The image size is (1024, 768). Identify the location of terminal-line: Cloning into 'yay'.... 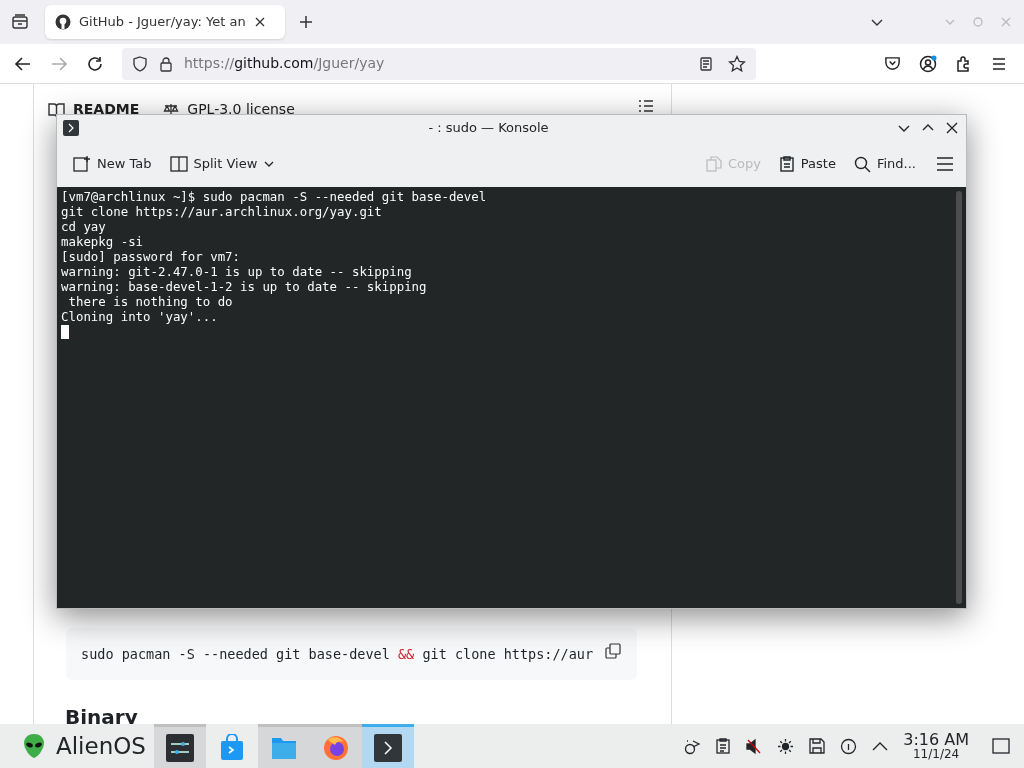
(140, 316).